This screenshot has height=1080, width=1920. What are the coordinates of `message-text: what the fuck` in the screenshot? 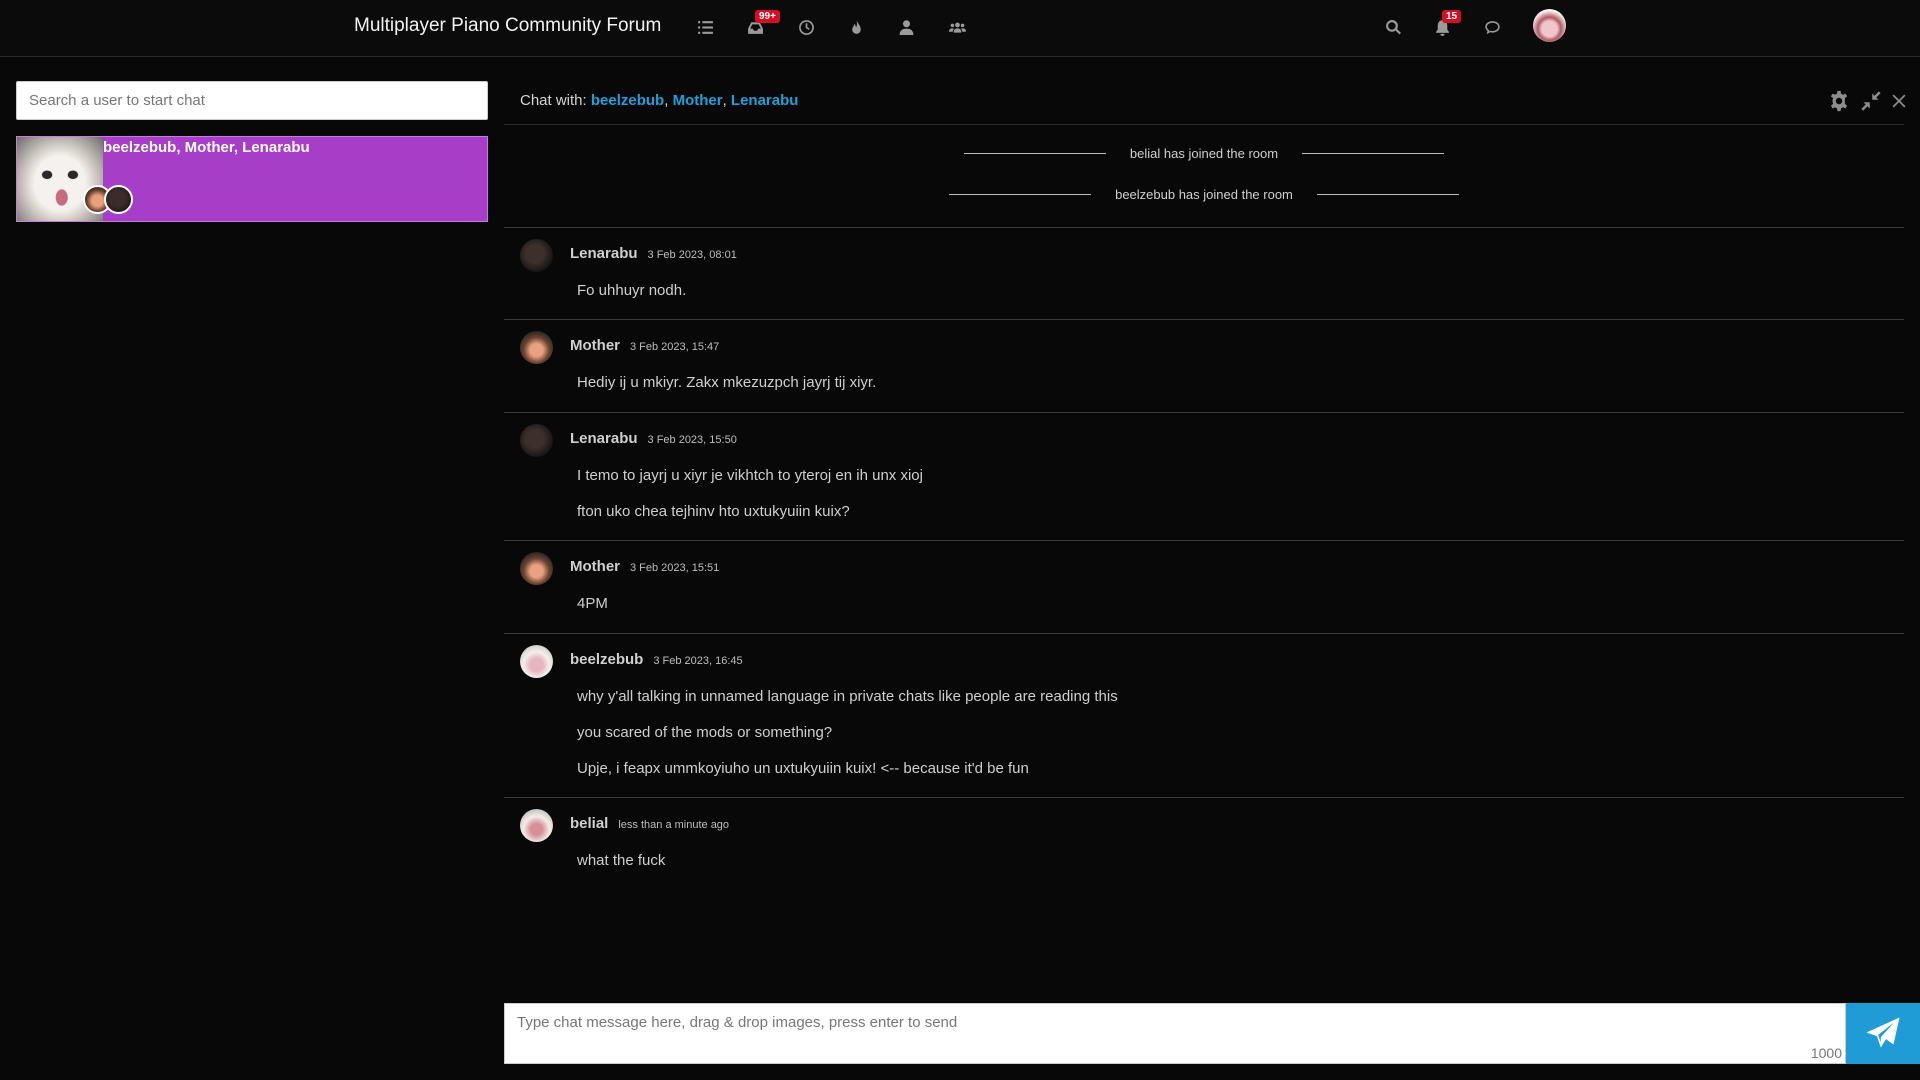 It's located at (621, 860).